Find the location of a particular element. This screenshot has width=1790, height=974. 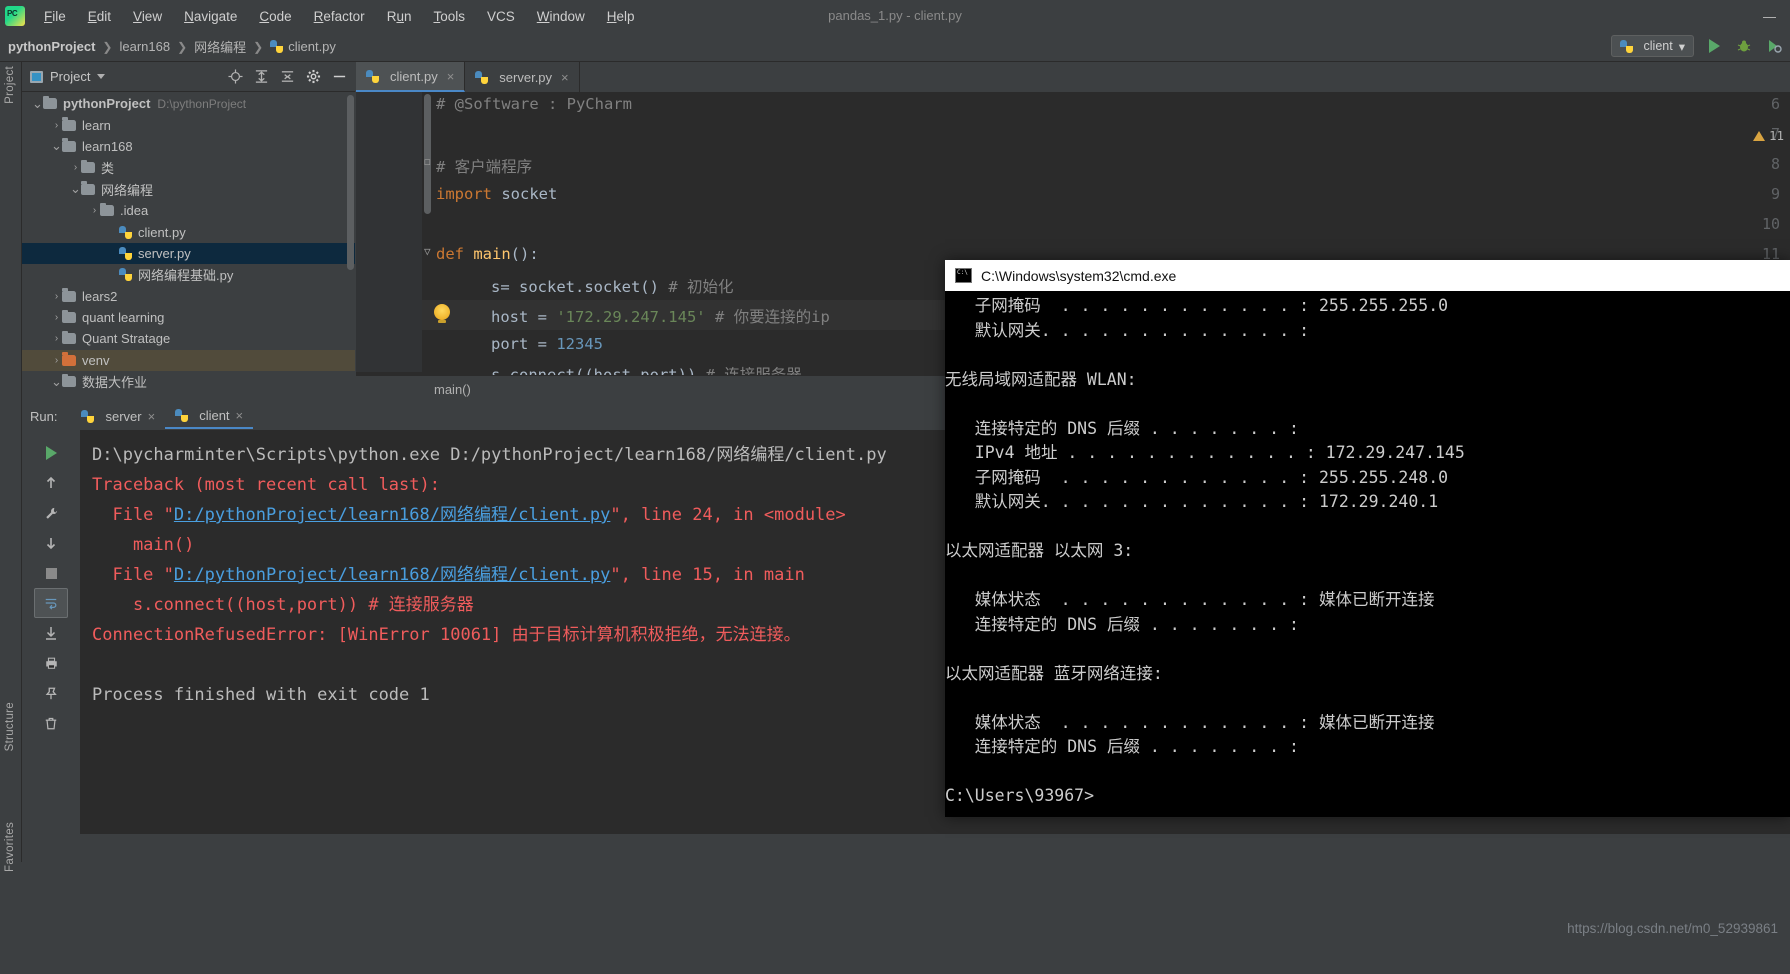

tab-server-py: server.py × is located at coordinates (522, 77).